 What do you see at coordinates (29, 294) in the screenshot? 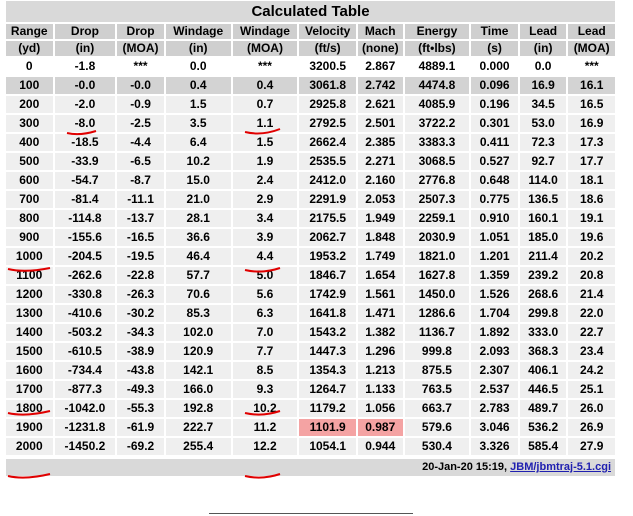
I see `table-cell: 1200` at bounding box center [29, 294].